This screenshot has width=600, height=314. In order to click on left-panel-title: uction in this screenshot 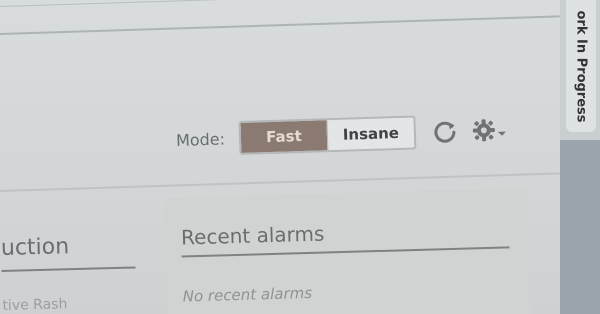, I will do `click(35, 247)`.